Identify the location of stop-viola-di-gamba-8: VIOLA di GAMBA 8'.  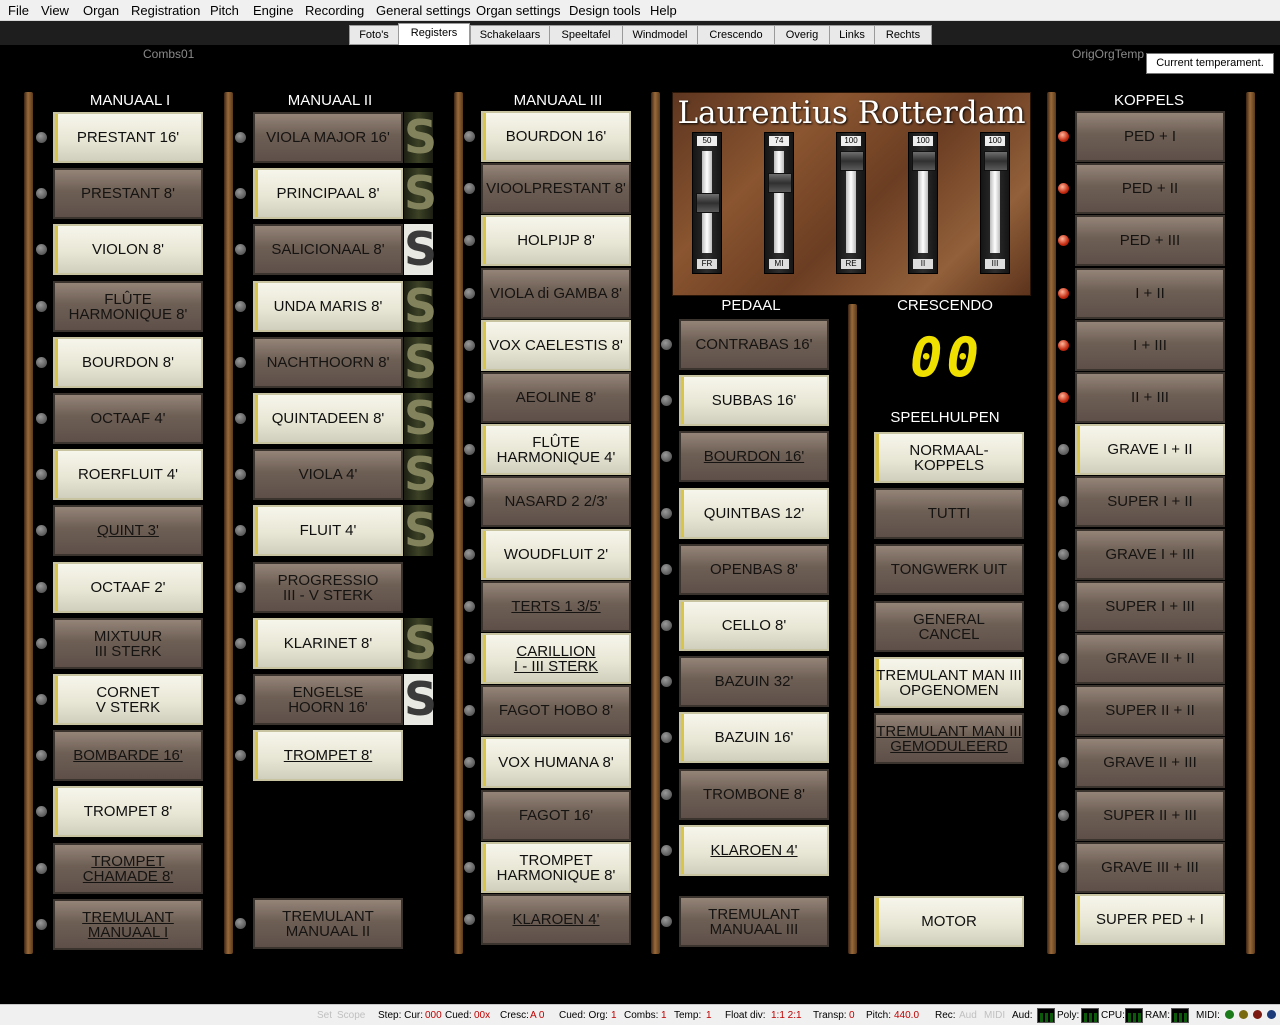
(556, 293).